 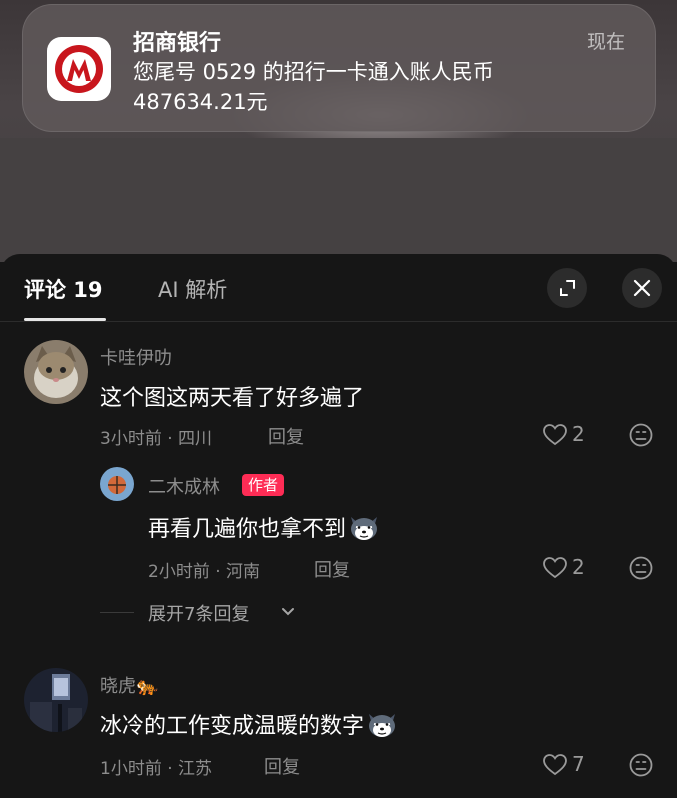 I want to click on notification-app-name: 招商银行, so click(x=177, y=43).